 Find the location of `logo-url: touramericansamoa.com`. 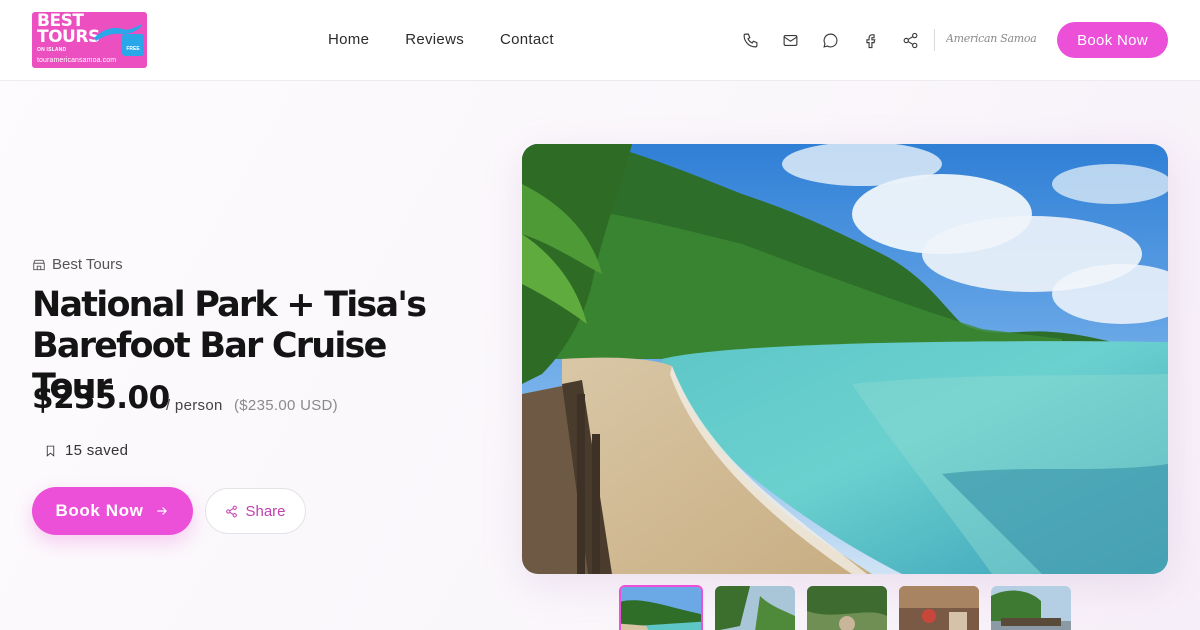

logo-url: touramericansamoa.com is located at coordinates (77, 60).